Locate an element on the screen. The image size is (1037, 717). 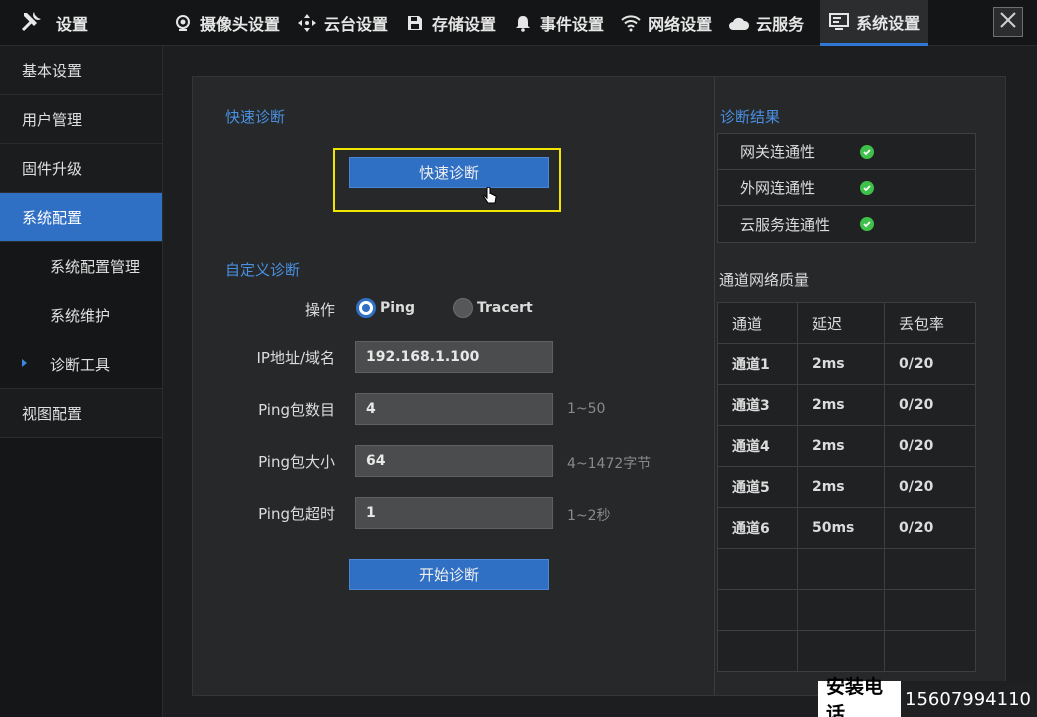
sidebar-item-label: 诊断工具 is located at coordinates (80, 364).